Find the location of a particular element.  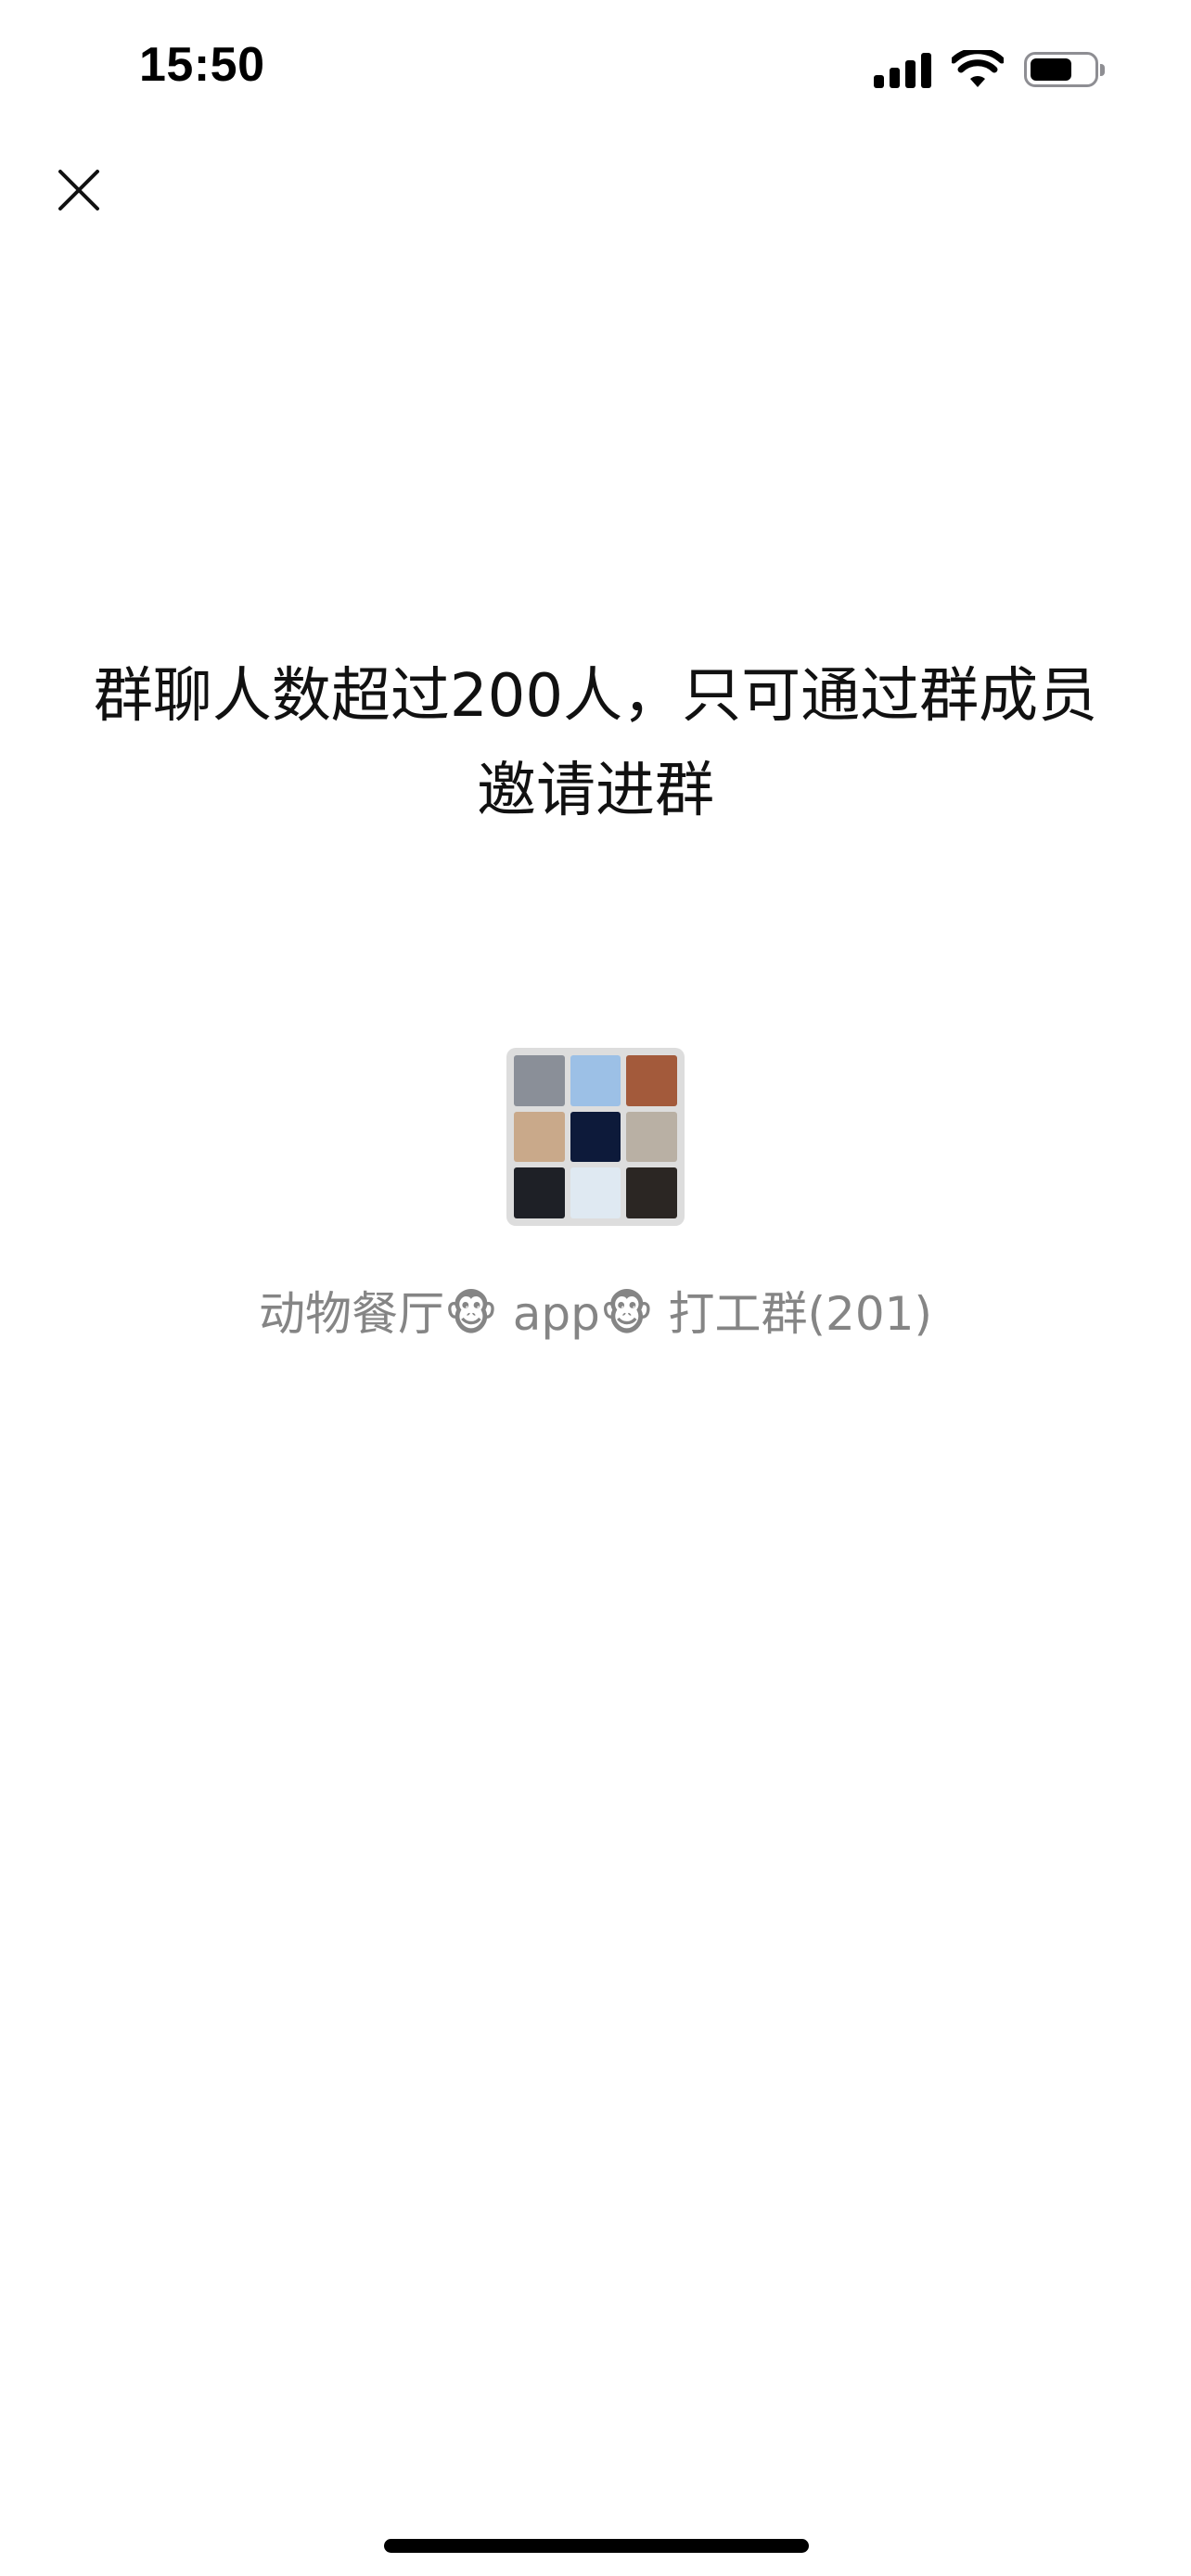

cellular-signal-icon is located at coordinates (903, 69).